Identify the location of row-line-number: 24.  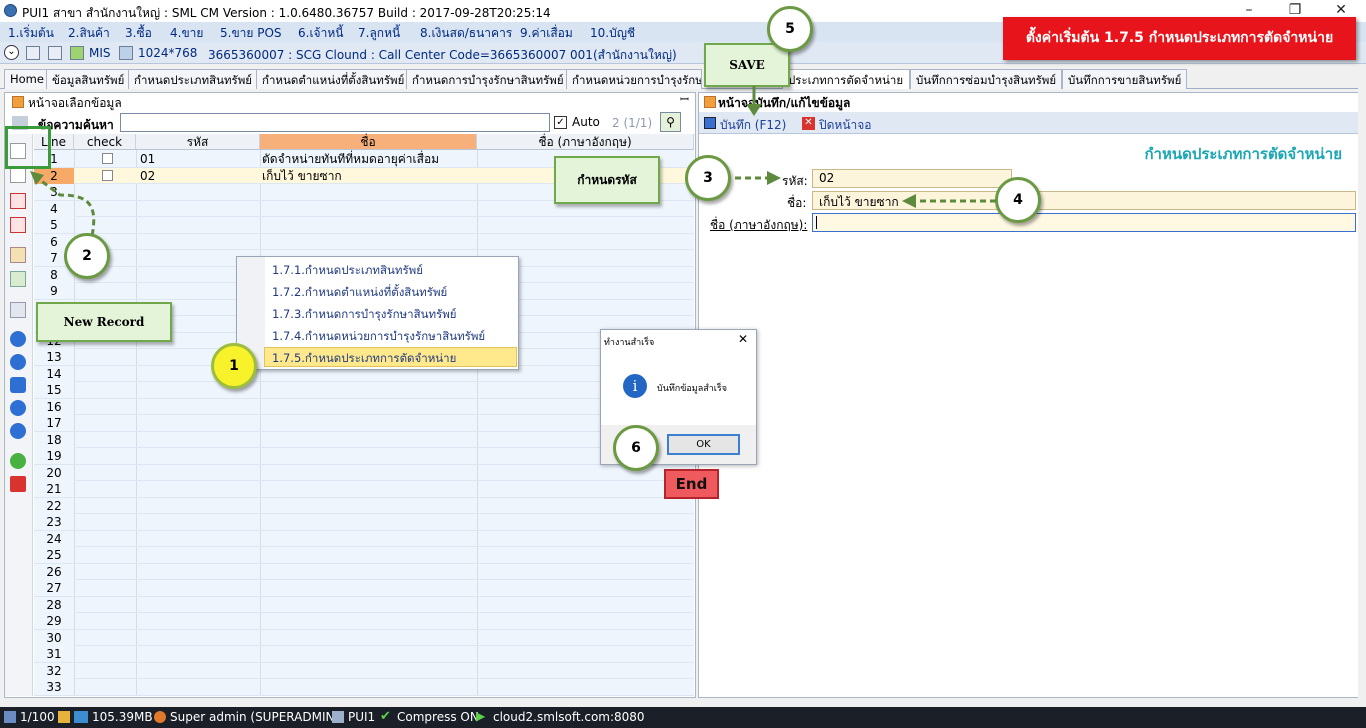
(54, 538).